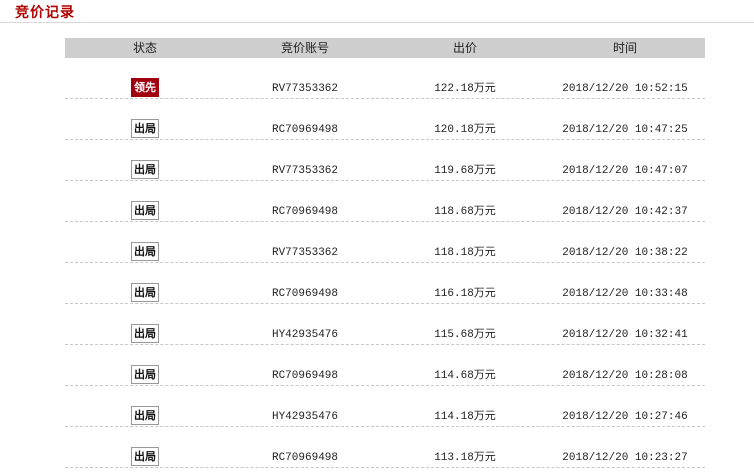 The image size is (754, 472). Describe the element at coordinates (385, 160) in the screenshot. I see `table-row: 出局 RV77353362 119.68万元 2018/12/20 10:47:07` at that location.